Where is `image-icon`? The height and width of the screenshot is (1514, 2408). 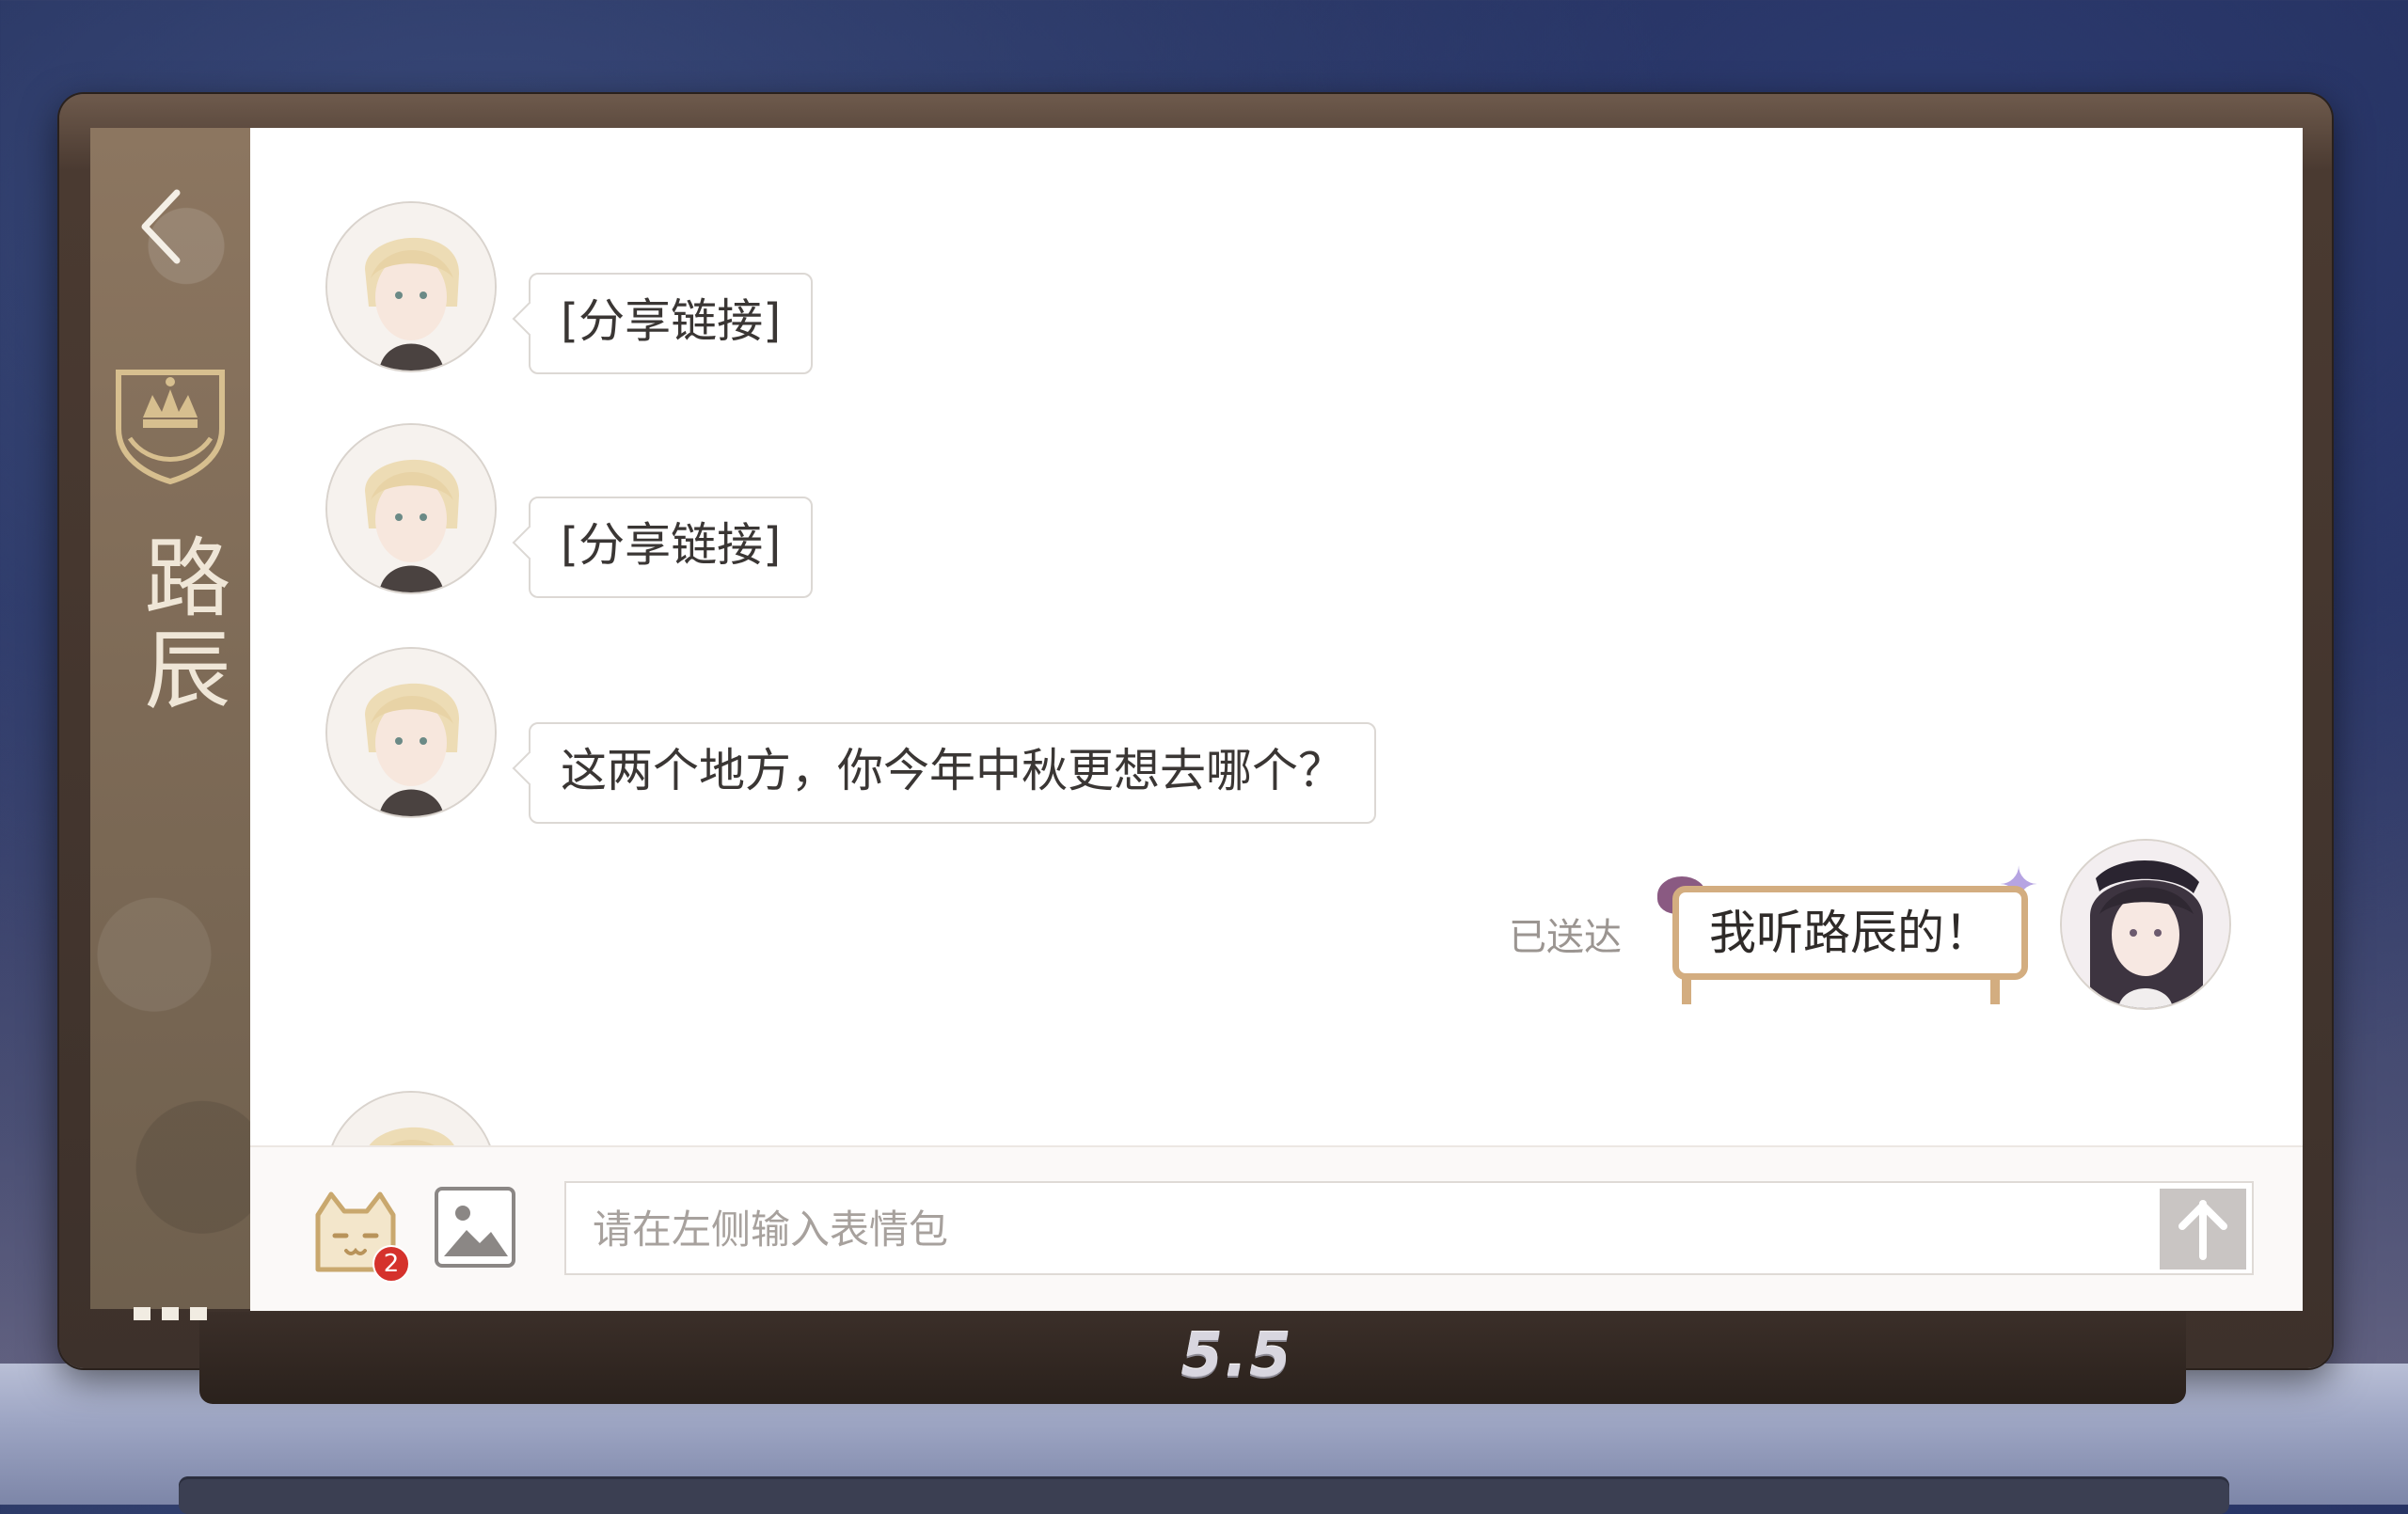 image-icon is located at coordinates (476, 1231).